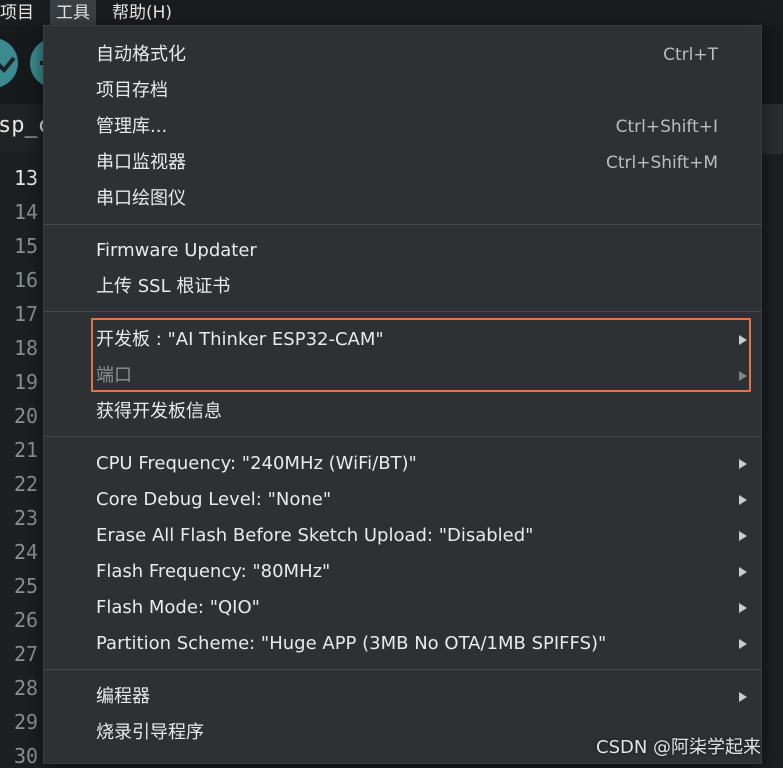 The width and height of the screenshot is (783, 768). What do you see at coordinates (256, 463) in the screenshot?
I see `menu-item-label: CPU Frequency: "240MHz (WiFi/BT)"` at bounding box center [256, 463].